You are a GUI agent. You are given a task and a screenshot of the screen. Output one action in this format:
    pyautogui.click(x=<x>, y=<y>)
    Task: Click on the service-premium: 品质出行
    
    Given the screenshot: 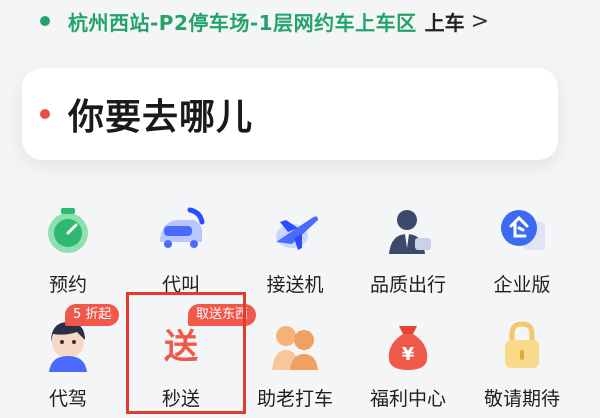 What is the action you would take?
    pyautogui.click(x=408, y=250)
    